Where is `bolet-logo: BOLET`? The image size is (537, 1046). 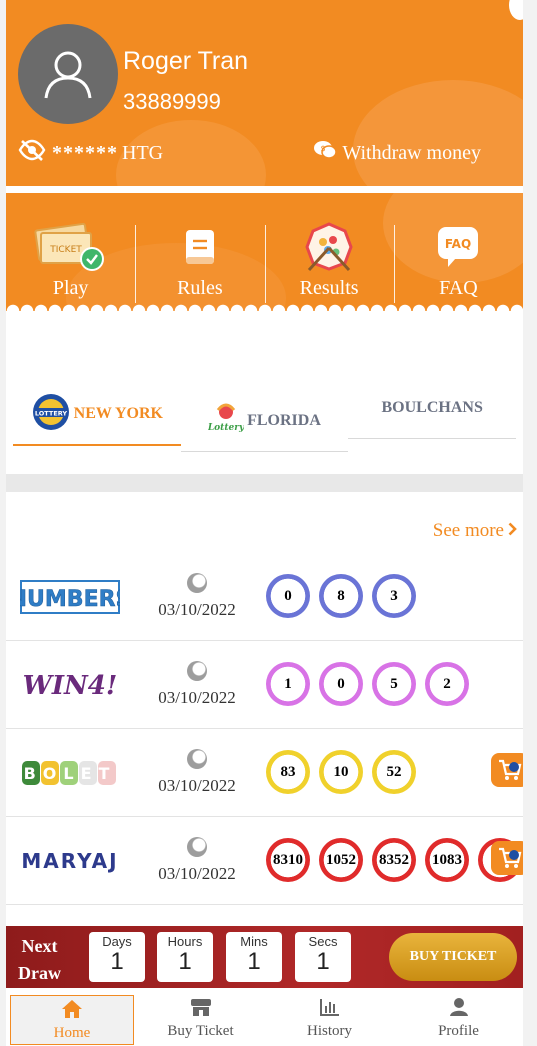 bolet-logo: BOLET is located at coordinates (70, 773).